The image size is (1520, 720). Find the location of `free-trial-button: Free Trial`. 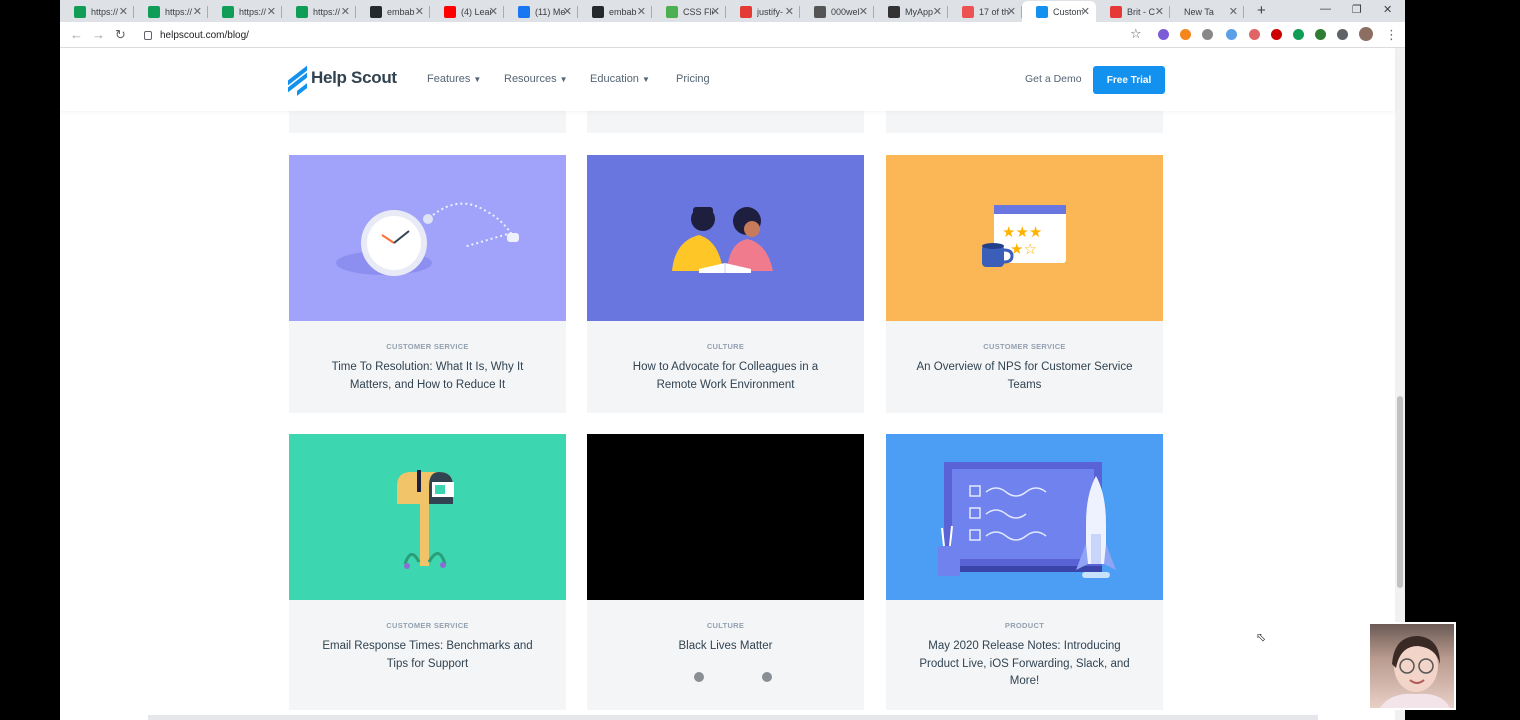

free-trial-button: Free Trial is located at coordinates (1129, 80).